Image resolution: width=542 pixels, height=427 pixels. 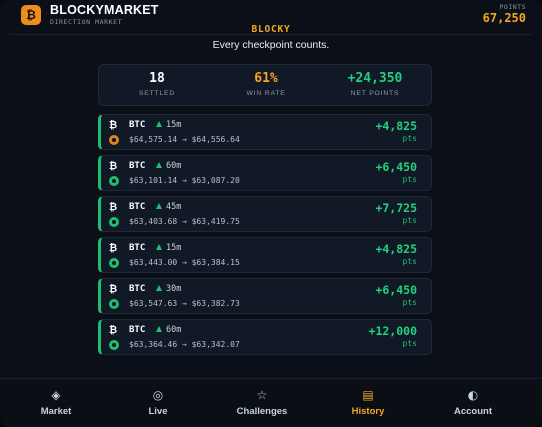 What do you see at coordinates (504, 14) in the screenshot?
I see `points-balance: POINTS 67,250` at bounding box center [504, 14].